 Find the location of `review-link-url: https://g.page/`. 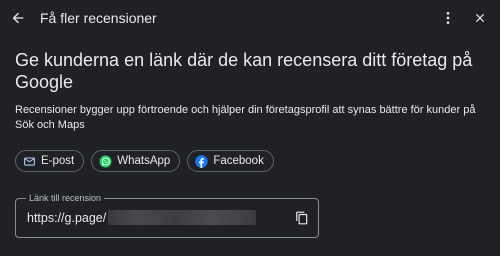

review-link-url: https://g.page/ is located at coordinates (67, 217).